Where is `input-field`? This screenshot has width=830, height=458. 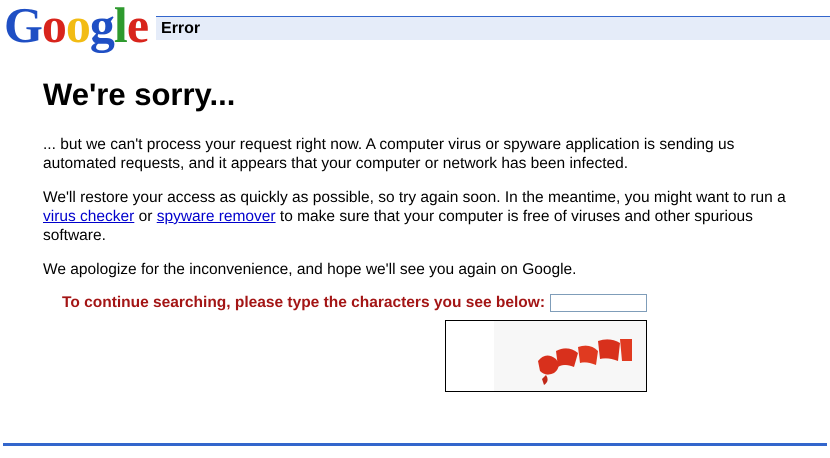
input-field is located at coordinates (598, 303).